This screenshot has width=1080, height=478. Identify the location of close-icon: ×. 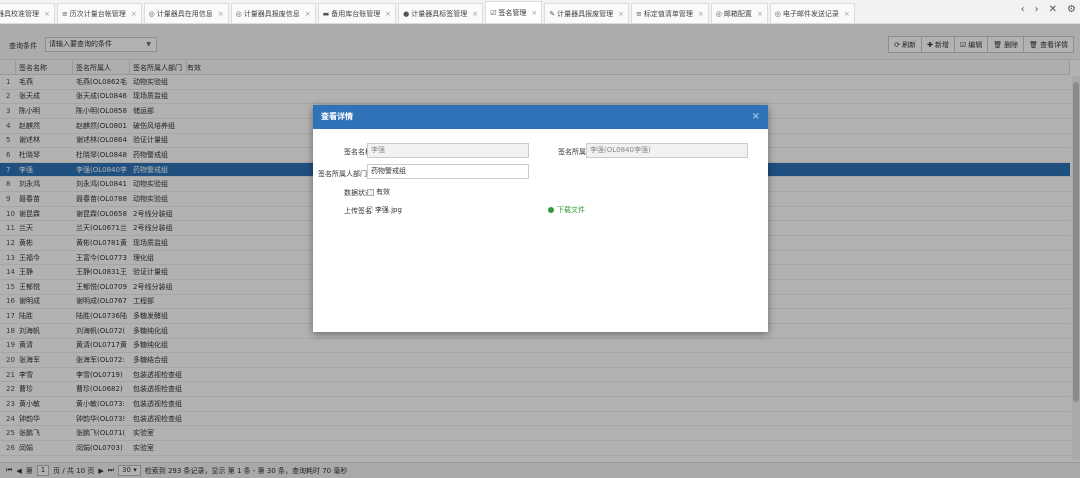
(756, 117).